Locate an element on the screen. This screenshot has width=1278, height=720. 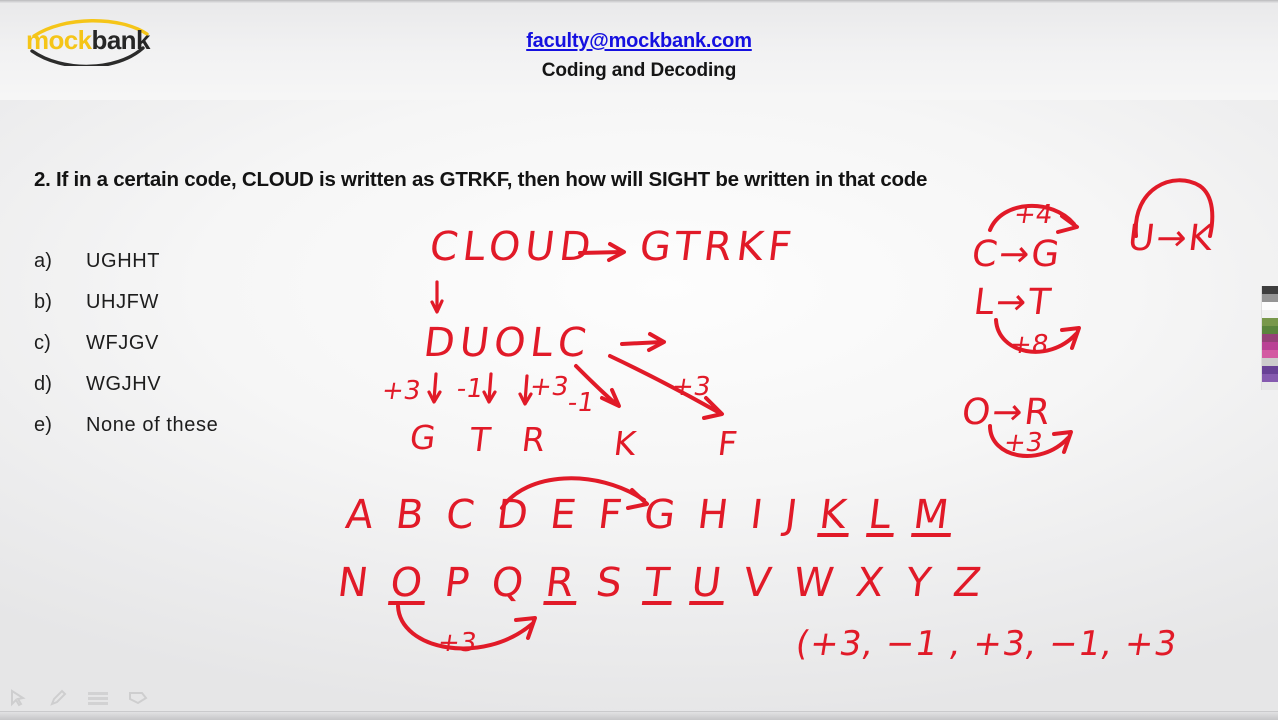
header: faculty@mockbank.com Coding and Decoding is located at coordinates (639, 56).